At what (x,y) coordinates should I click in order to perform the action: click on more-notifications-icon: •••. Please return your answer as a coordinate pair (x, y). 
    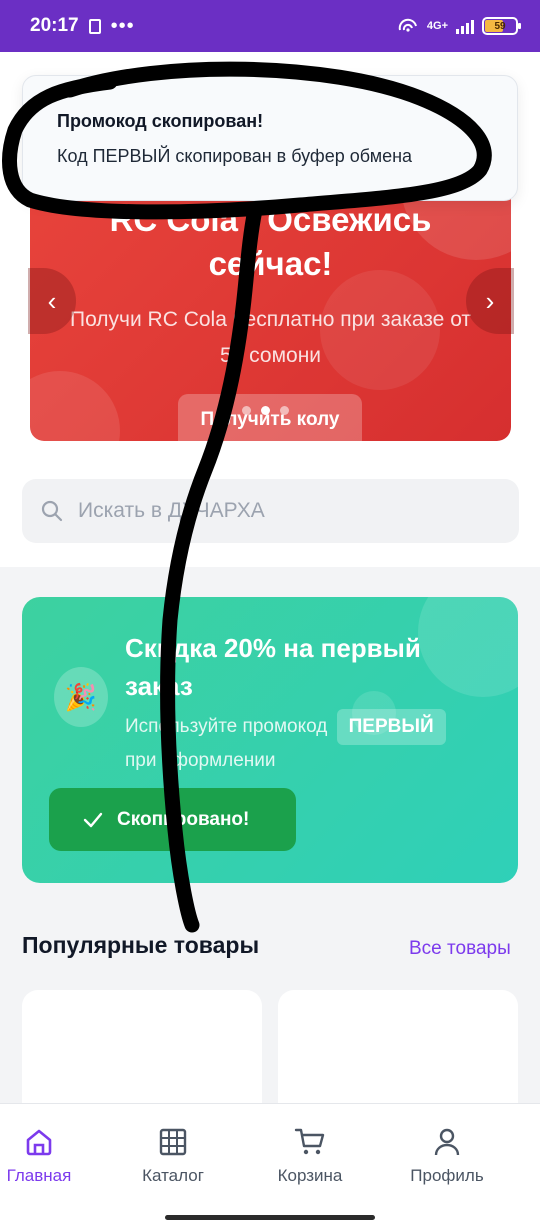
    Looking at the image, I should click on (122, 25).